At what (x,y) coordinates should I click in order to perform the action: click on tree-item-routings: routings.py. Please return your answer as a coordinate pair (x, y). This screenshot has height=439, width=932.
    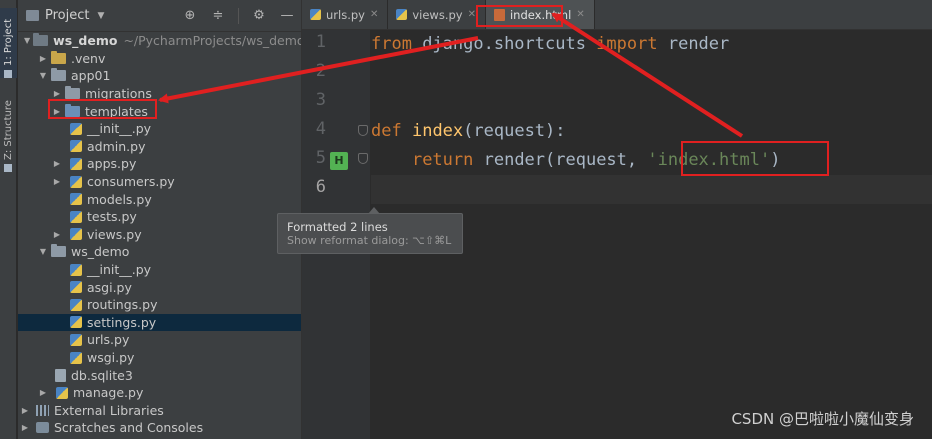
    Looking at the image, I should click on (159, 305).